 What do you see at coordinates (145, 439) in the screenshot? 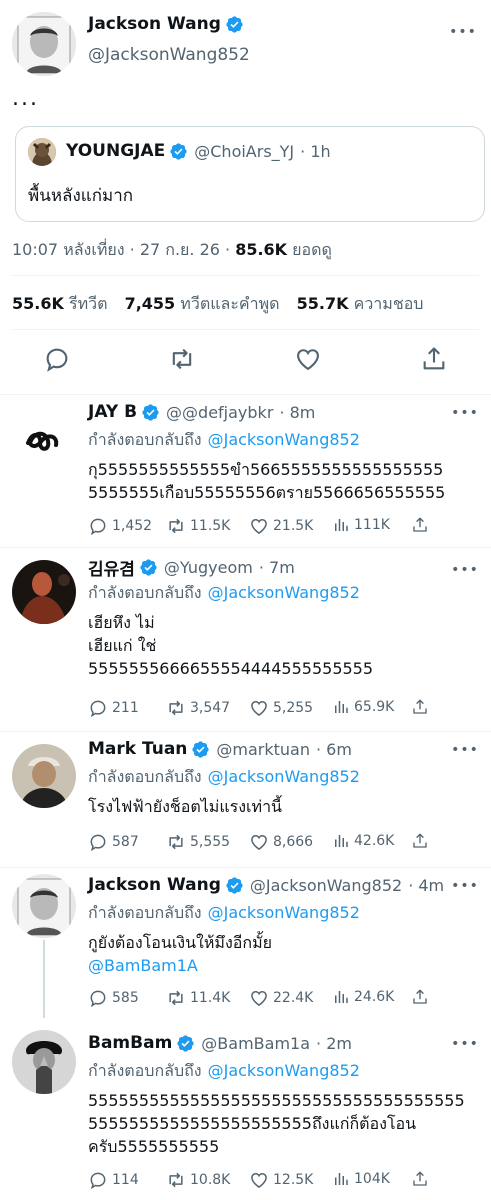
I see `replying-label: กำลังตอบกลับถึง` at bounding box center [145, 439].